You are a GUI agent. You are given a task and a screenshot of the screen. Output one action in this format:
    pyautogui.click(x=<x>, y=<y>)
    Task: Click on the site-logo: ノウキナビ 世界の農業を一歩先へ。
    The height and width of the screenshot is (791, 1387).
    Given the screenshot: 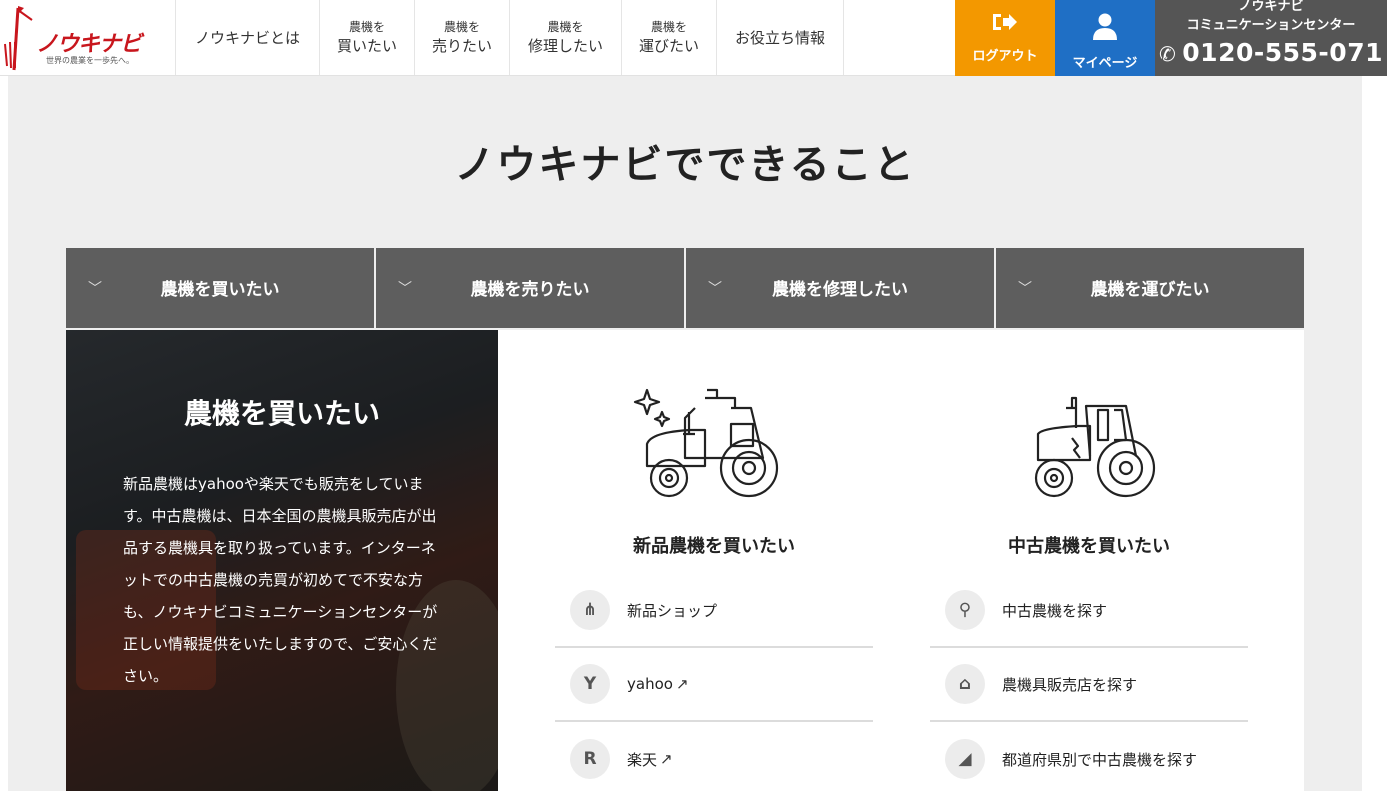 What is the action you would take?
    pyautogui.click(x=88, y=37)
    